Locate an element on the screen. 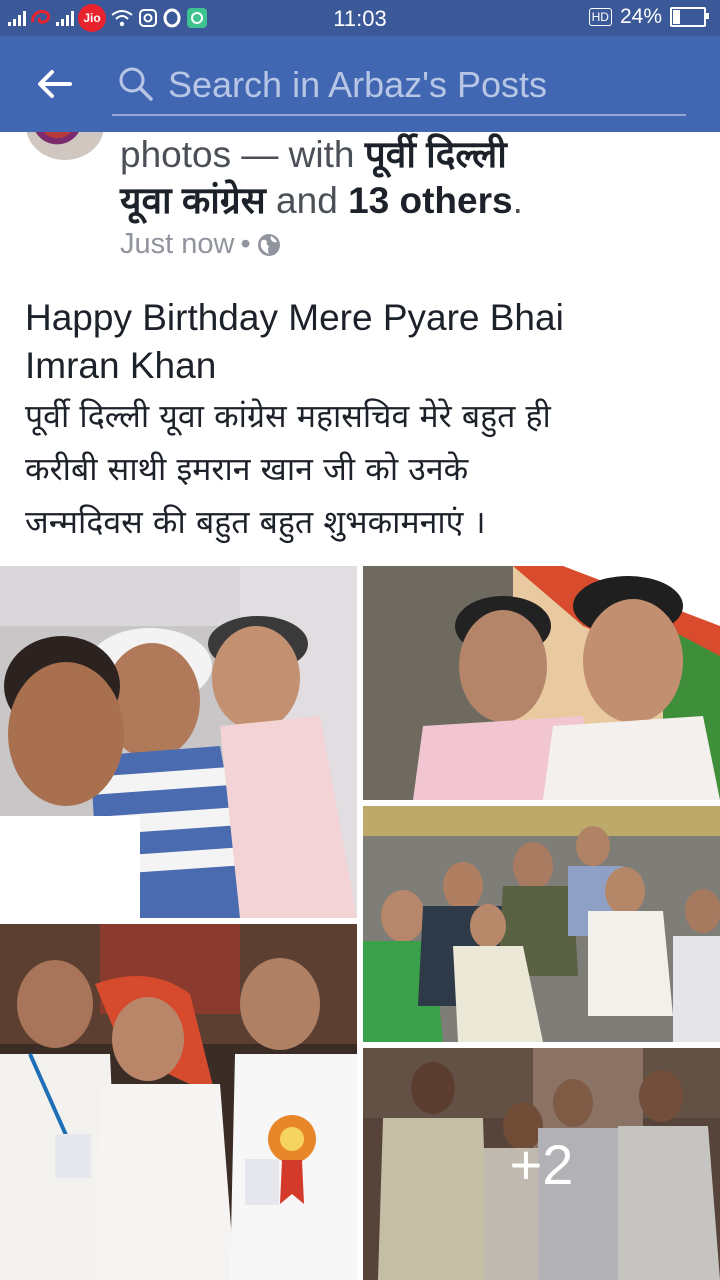 Image resolution: width=720 pixels, height=1280 pixels. search-field is located at coordinates (399, 85).